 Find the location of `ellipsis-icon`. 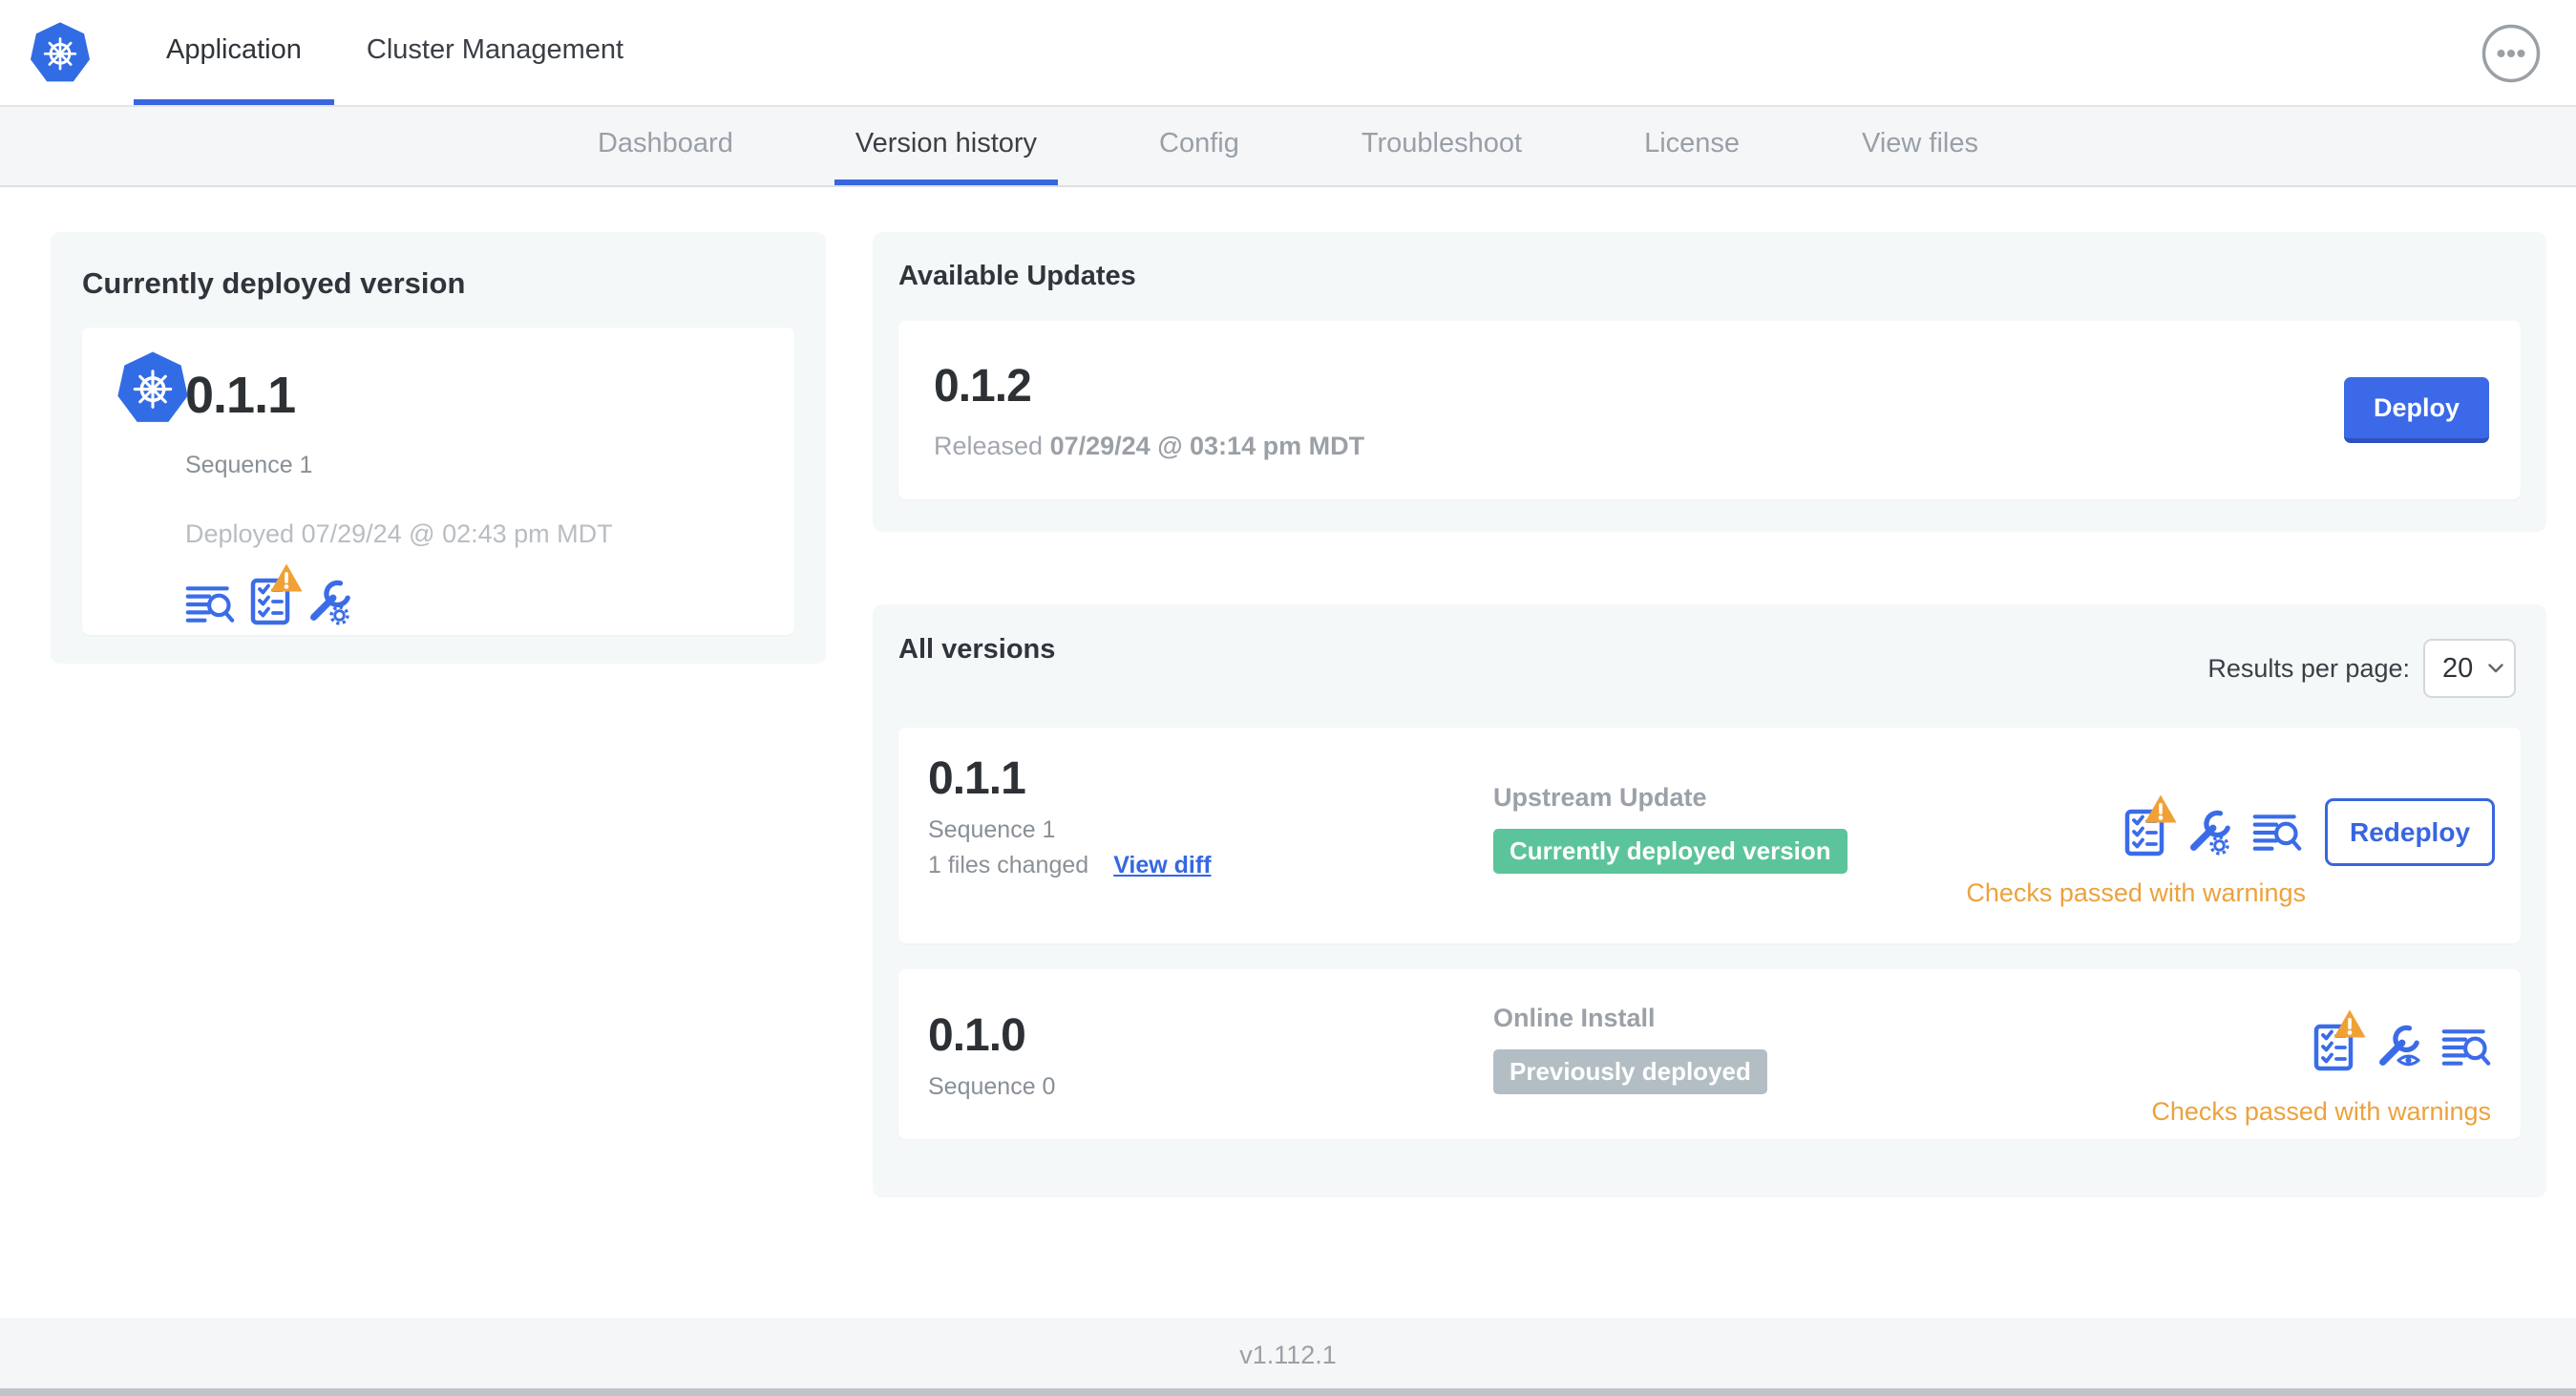

ellipsis-icon is located at coordinates (2511, 55).